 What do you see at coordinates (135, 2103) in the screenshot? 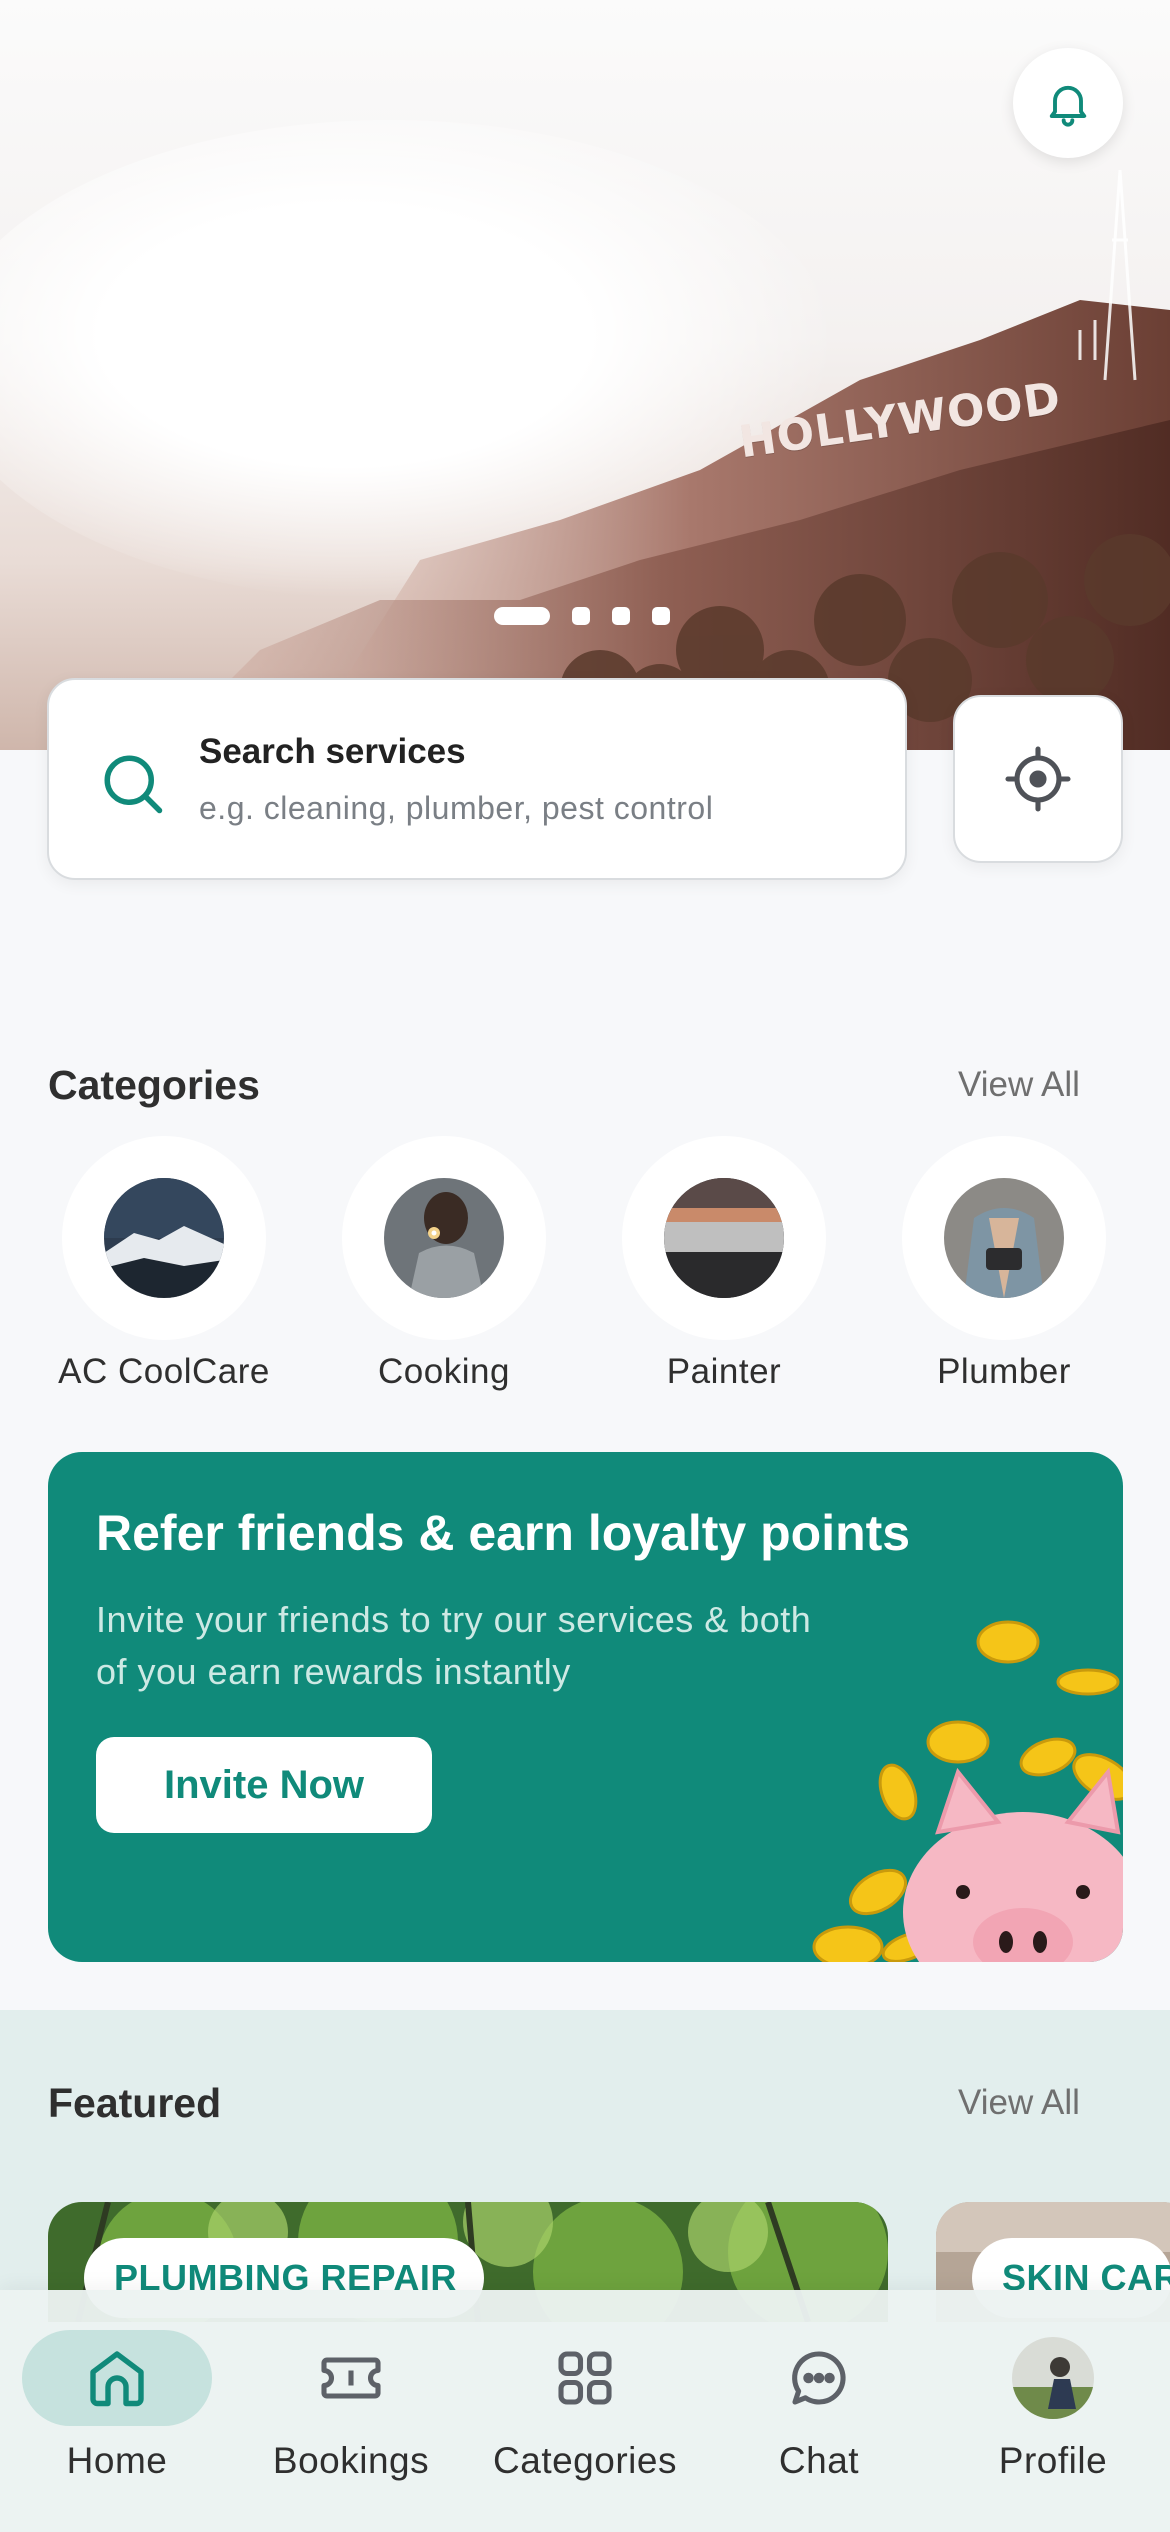
I see `featured-title: Featured` at bounding box center [135, 2103].